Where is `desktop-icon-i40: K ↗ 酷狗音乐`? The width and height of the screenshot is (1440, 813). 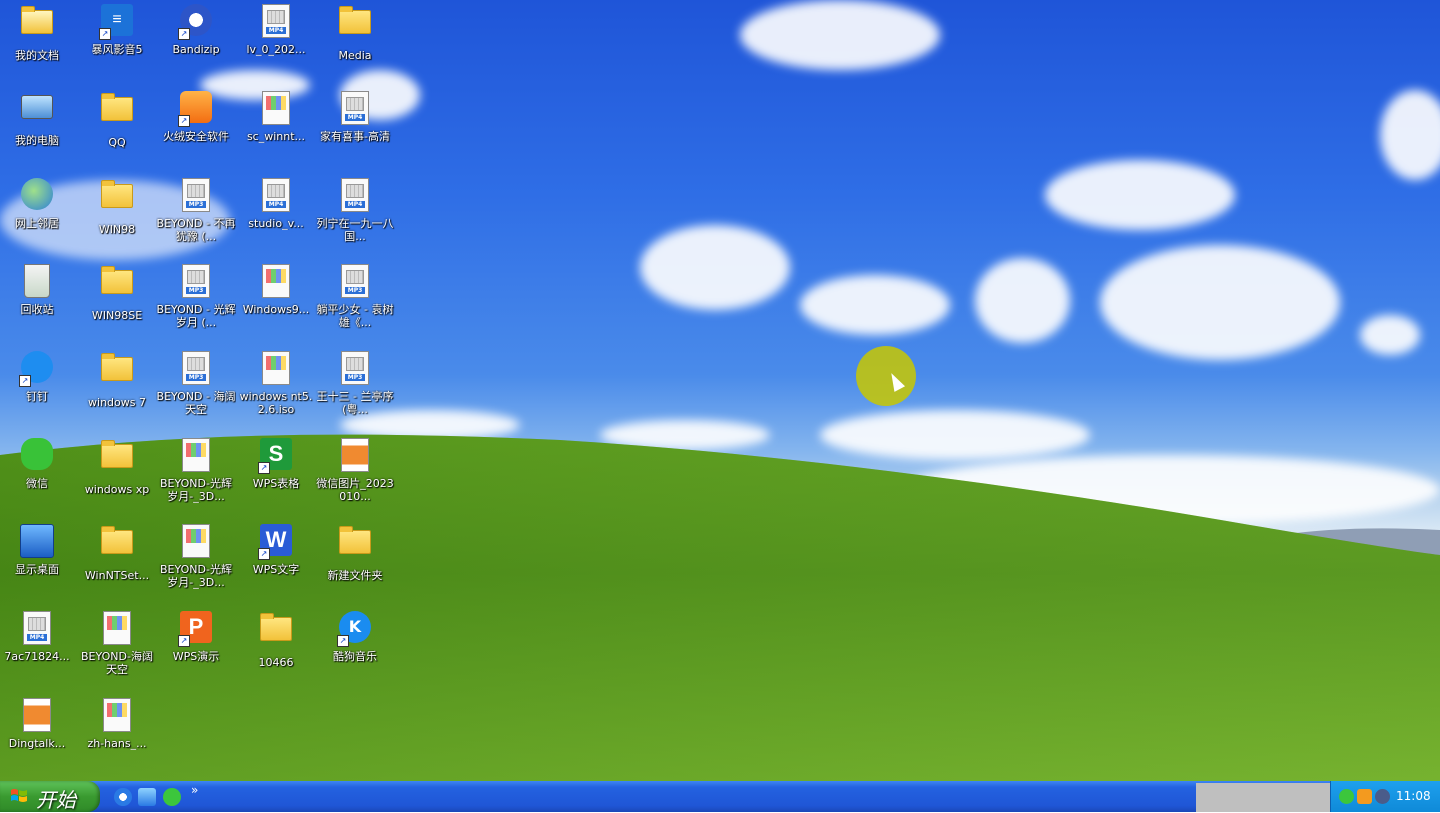
desktop-icon-i40: K ↗ 酷狗音乐 is located at coordinates (355, 636).